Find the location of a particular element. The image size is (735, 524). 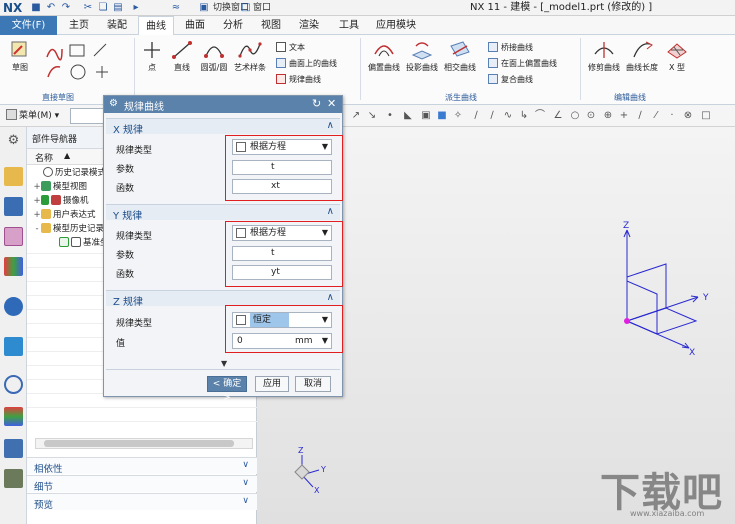

y-law-section-header: Y 规律 ∧ is located at coordinates (223, 213).